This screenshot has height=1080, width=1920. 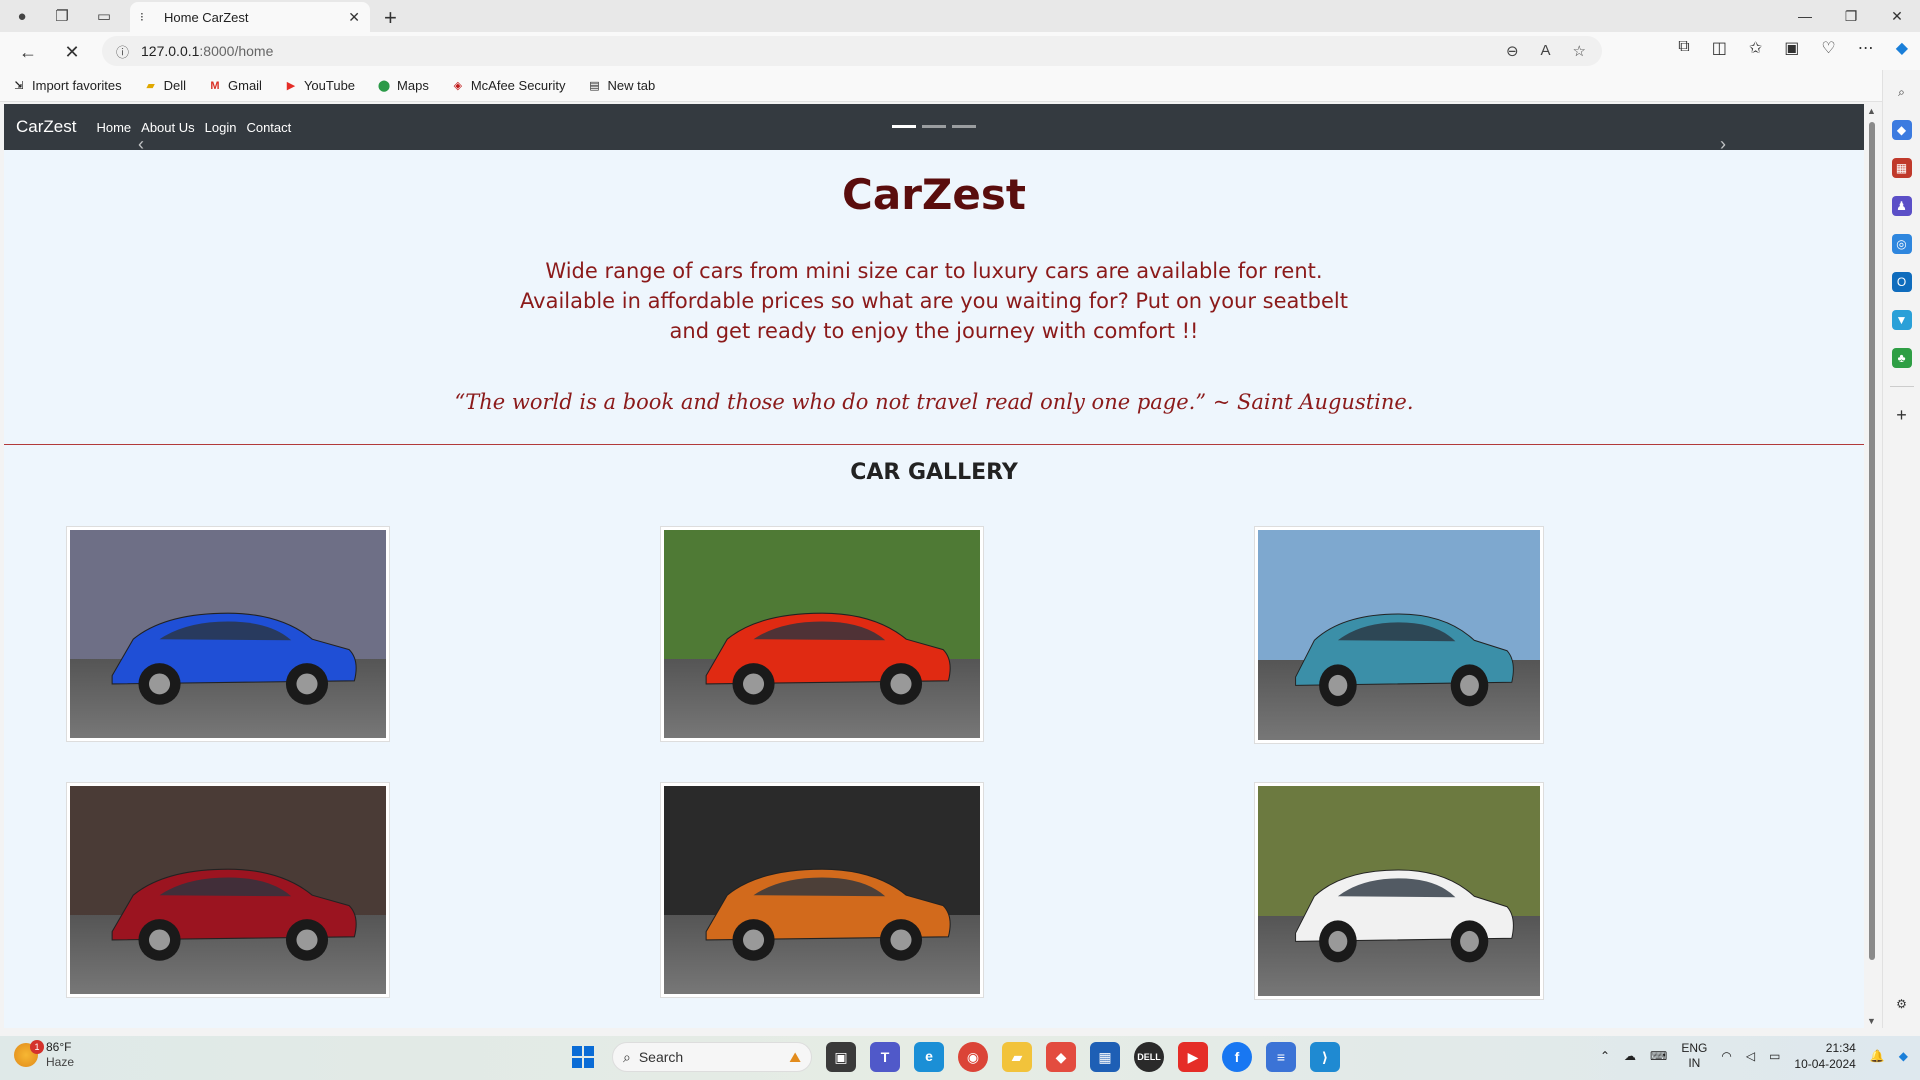 What do you see at coordinates (795, 1056) in the screenshot?
I see `search-highlight-icon: ⛰` at bounding box center [795, 1056].